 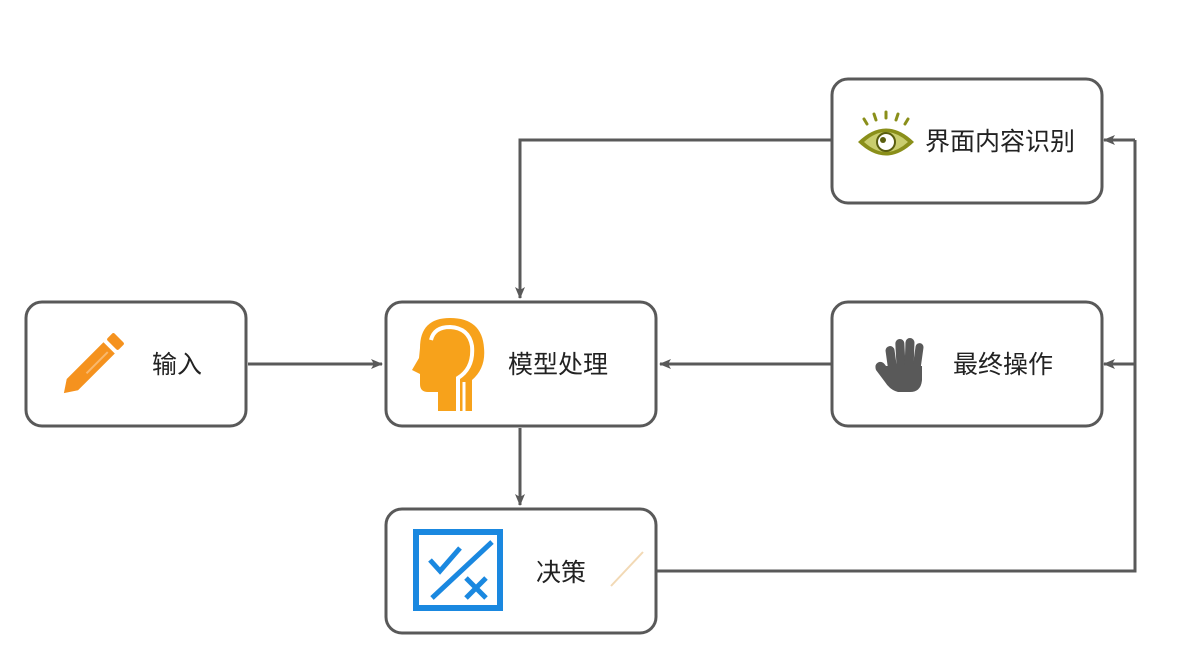 I want to click on node-recognition-label: 界面内容识别, so click(x=1000, y=141).